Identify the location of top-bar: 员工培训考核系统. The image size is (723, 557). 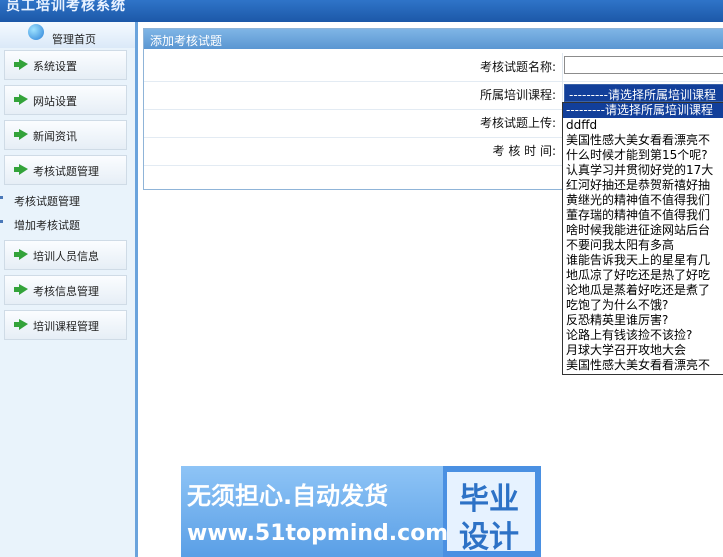
(361, 11).